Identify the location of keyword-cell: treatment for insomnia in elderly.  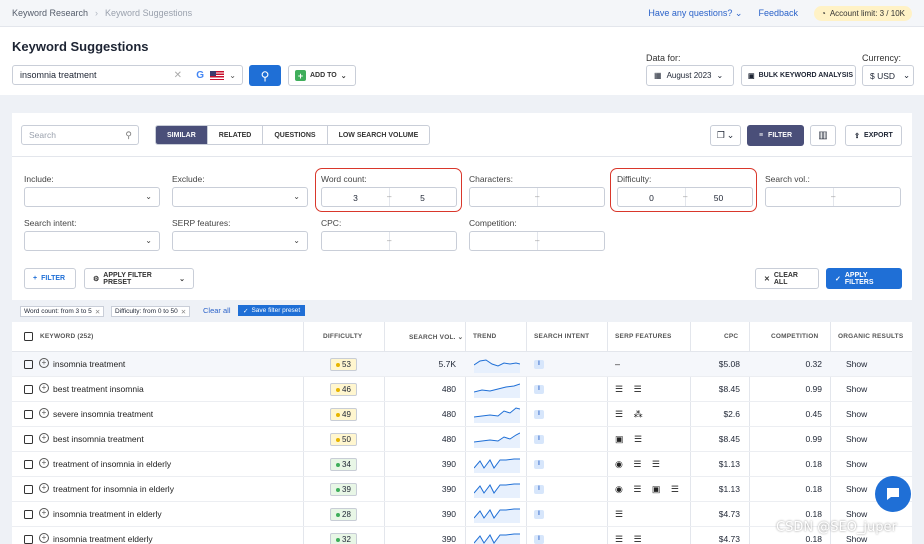
(113, 489).